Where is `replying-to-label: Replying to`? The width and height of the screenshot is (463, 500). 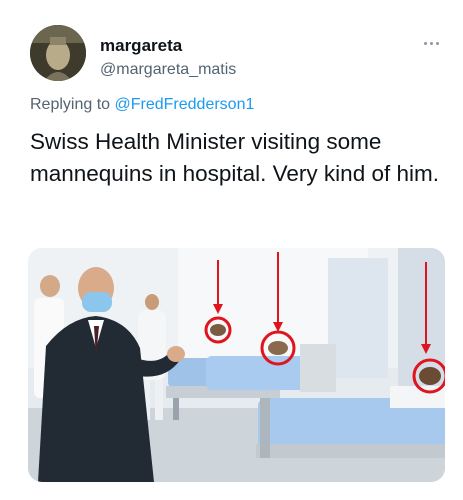 replying-to-label: Replying to is located at coordinates (72, 104).